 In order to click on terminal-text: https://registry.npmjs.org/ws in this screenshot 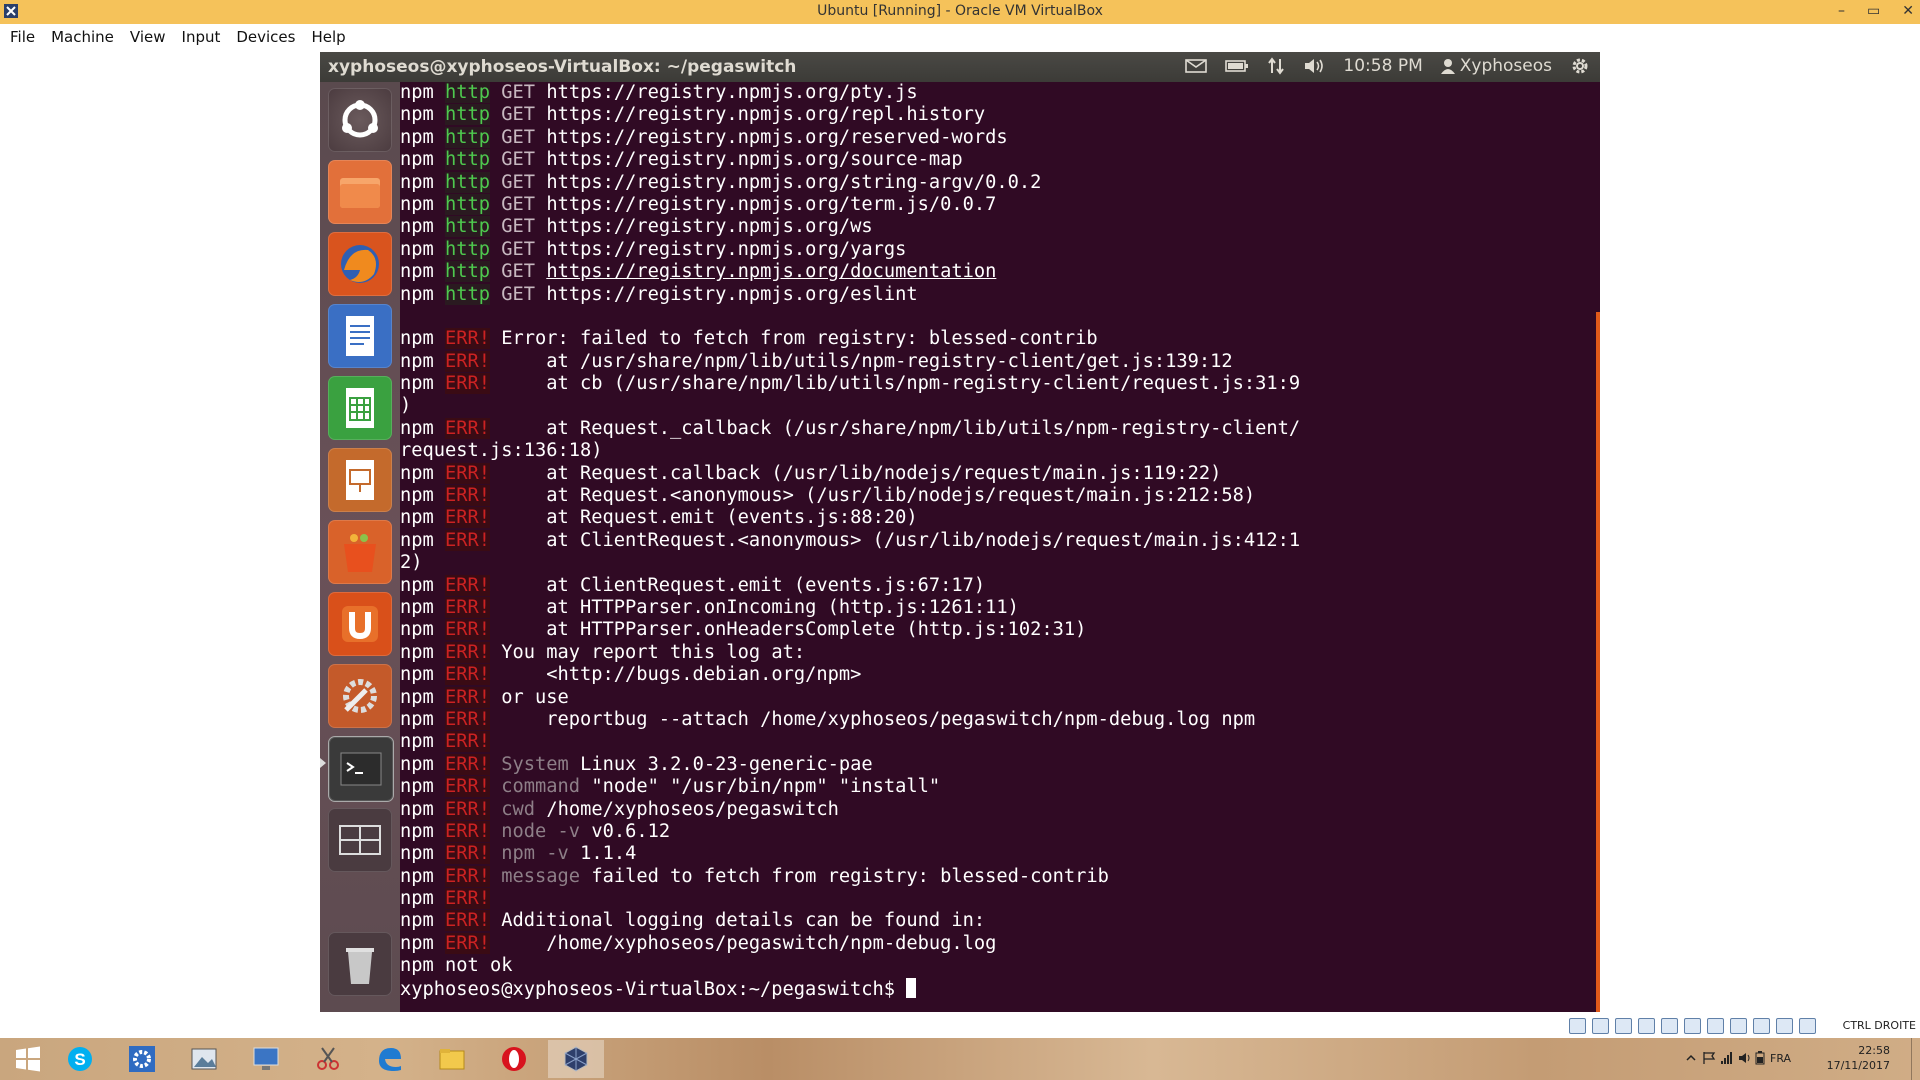, I will do `click(709, 227)`.